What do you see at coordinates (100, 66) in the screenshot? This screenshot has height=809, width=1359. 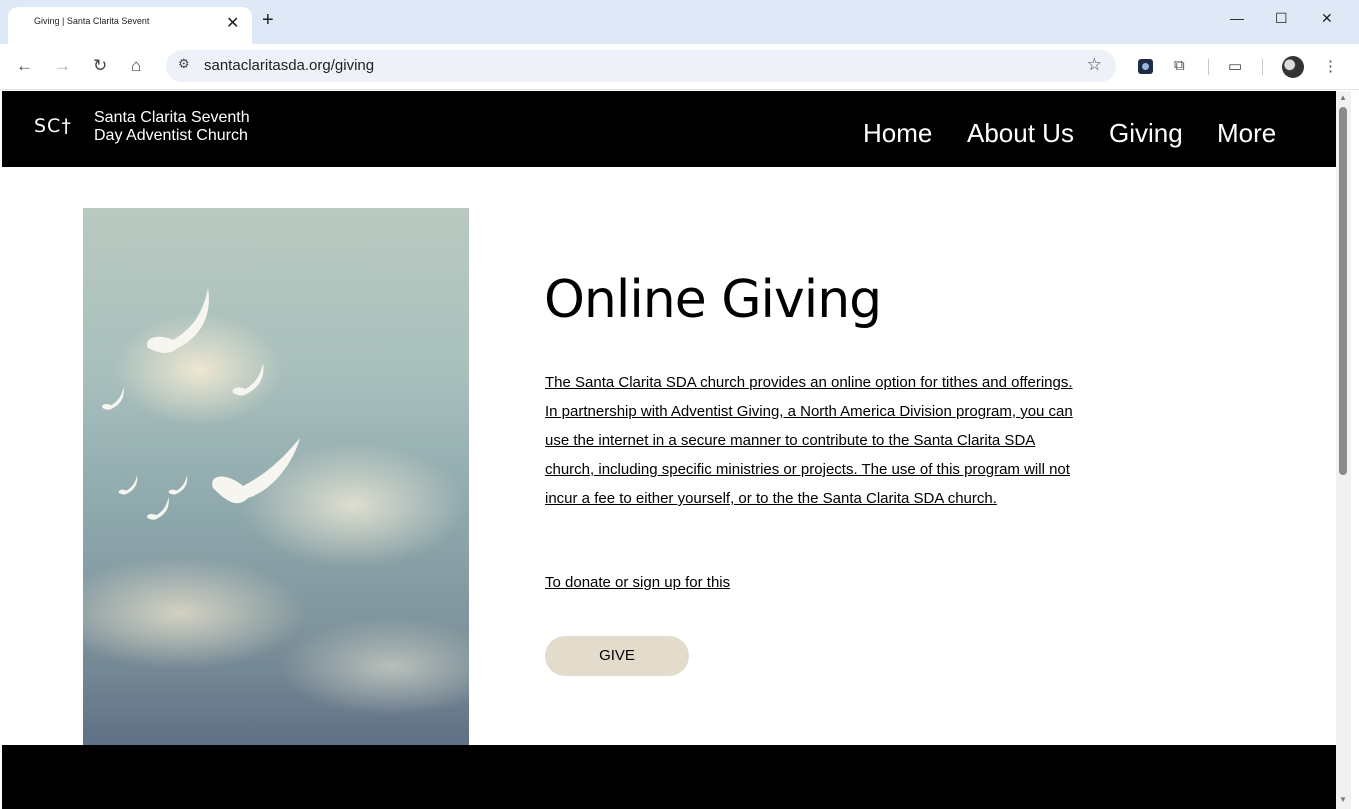 I see `reload-icon: ↻` at bounding box center [100, 66].